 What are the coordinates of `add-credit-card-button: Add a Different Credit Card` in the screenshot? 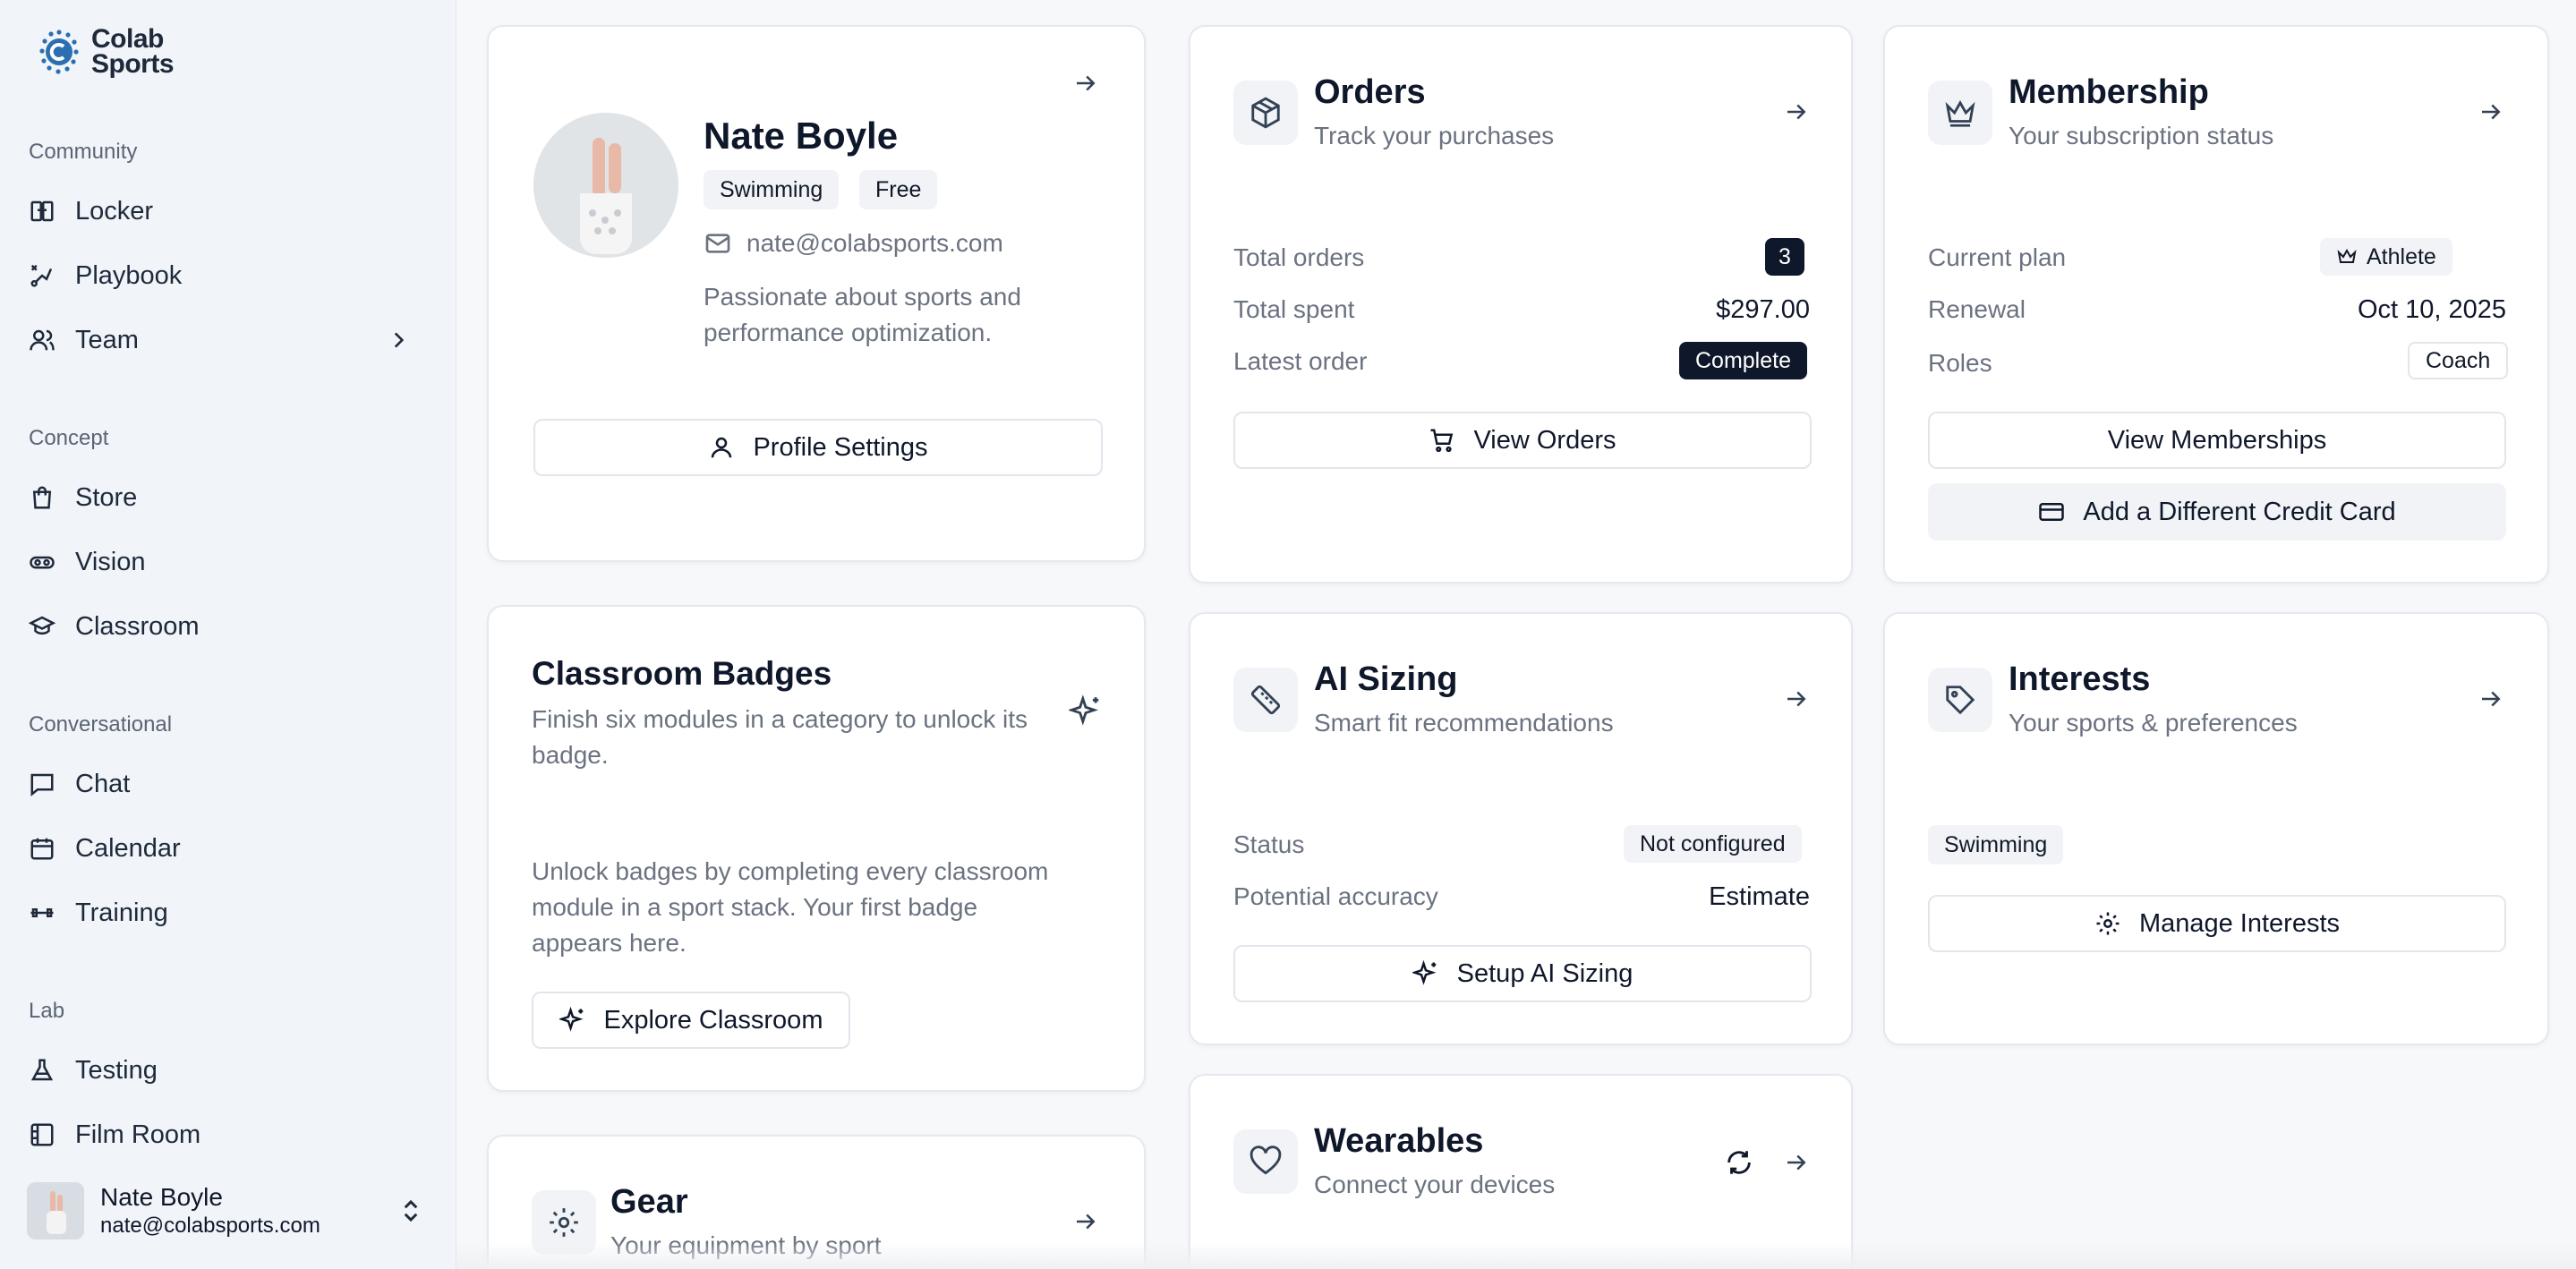 It's located at (2217, 512).